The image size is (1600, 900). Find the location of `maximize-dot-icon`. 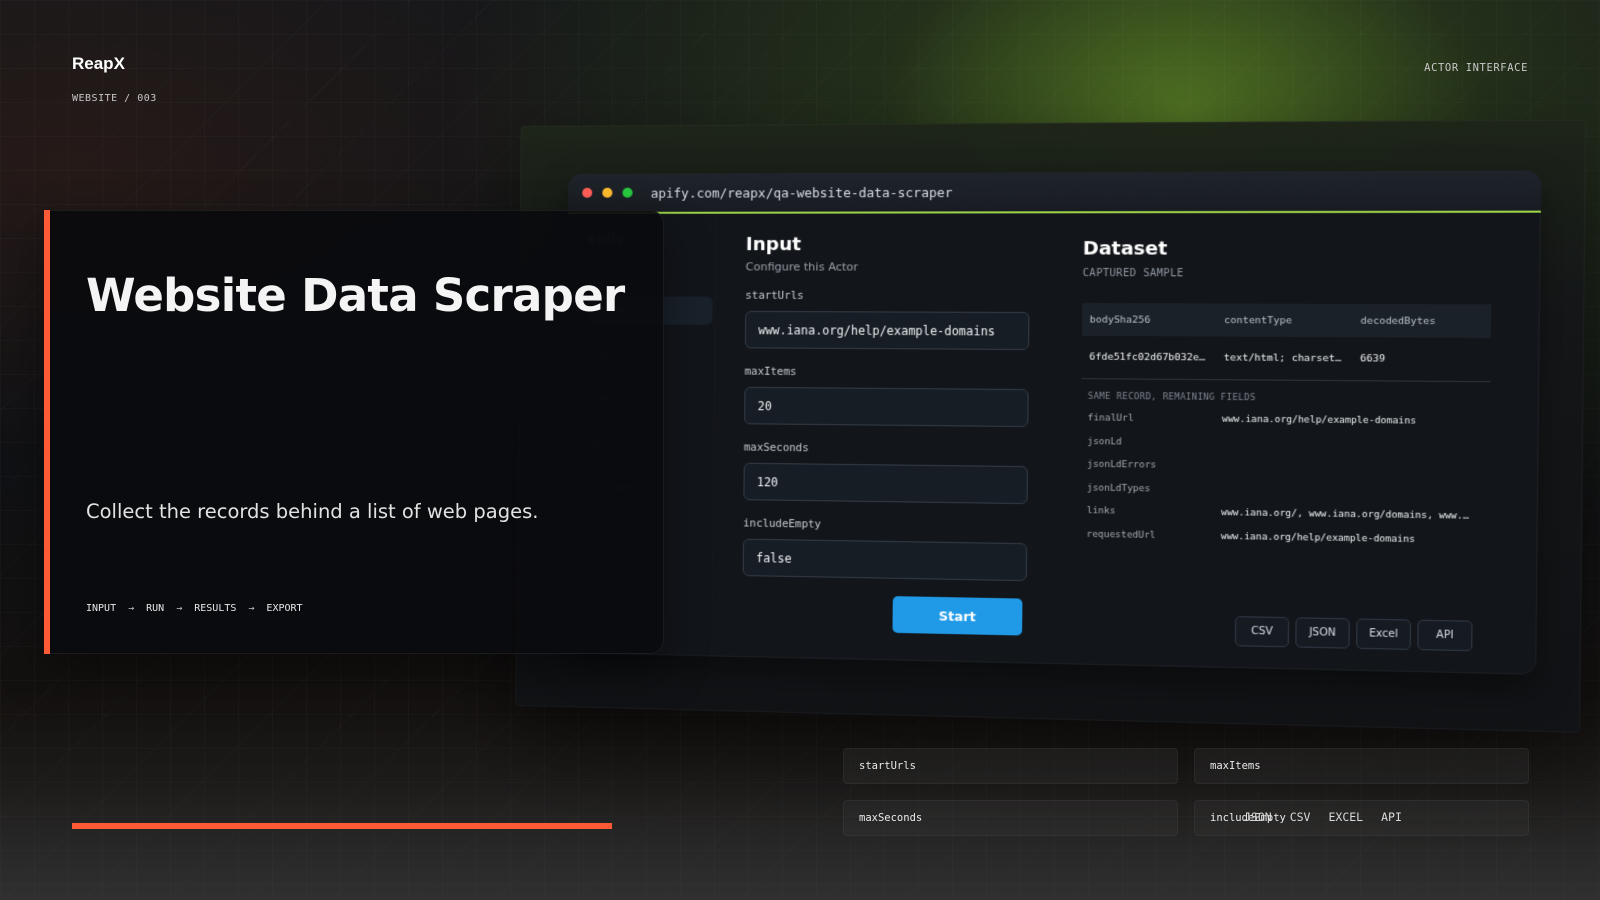

maximize-dot-icon is located at coordinates (627, 192).